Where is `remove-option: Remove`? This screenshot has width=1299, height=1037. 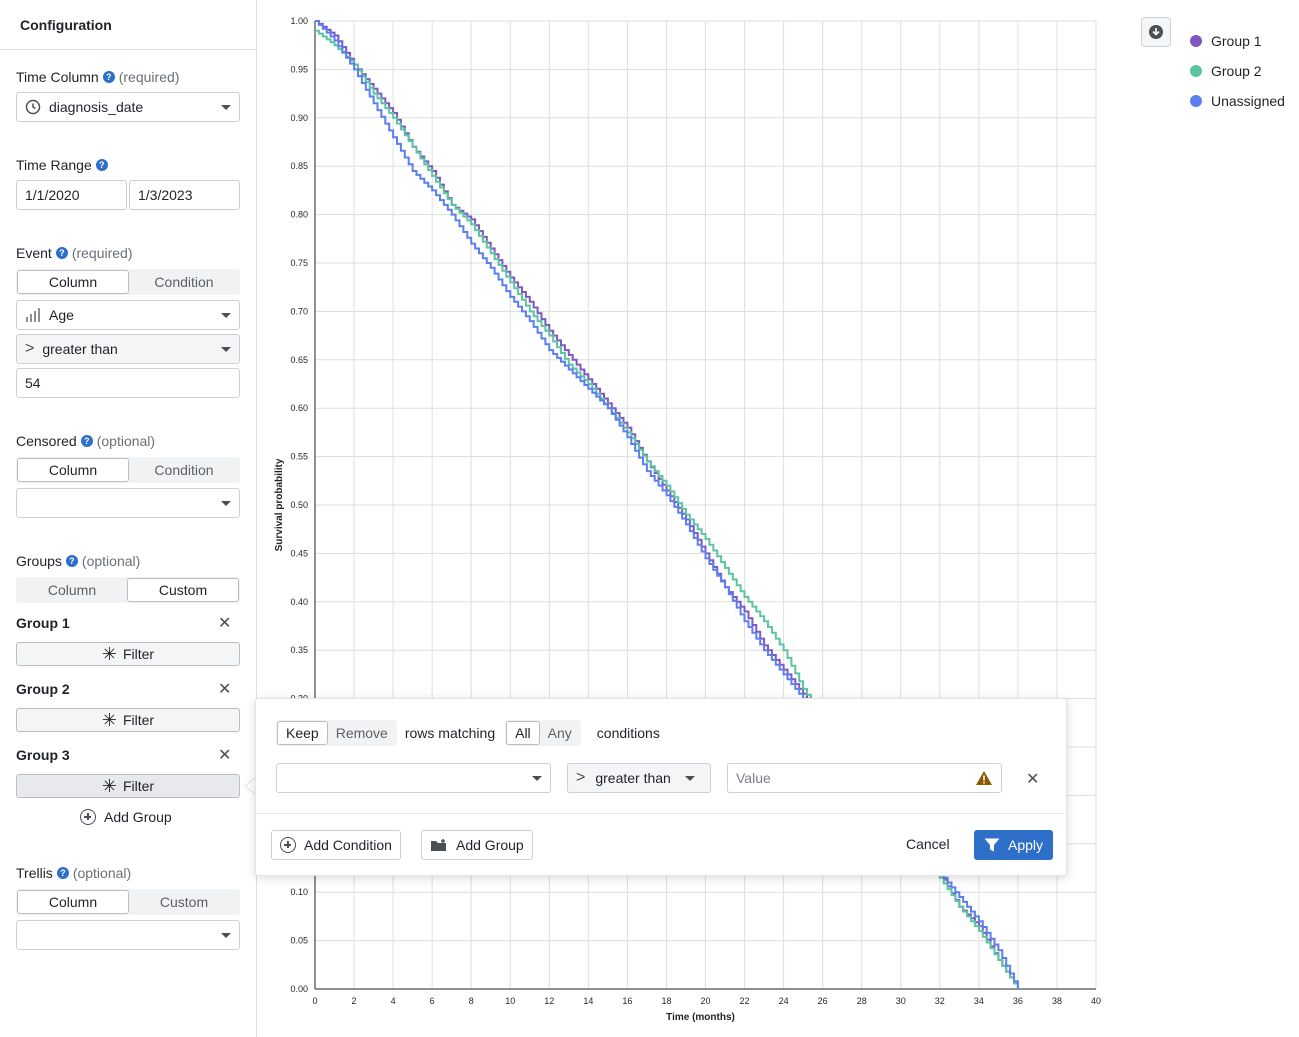
remove-option: Remove is located at coordinates (362, 733).